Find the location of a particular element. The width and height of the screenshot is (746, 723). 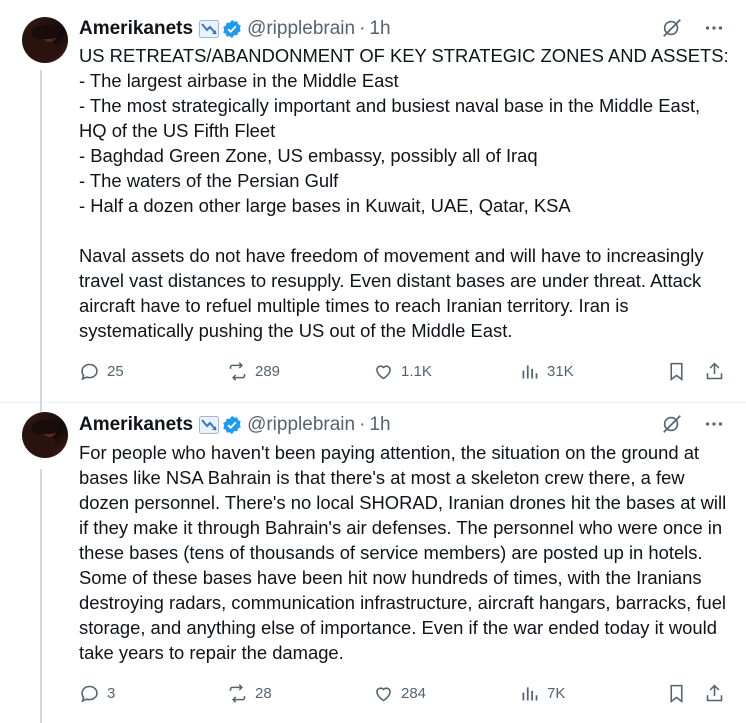

views-button: 7K is located at coordinates (542, 693).